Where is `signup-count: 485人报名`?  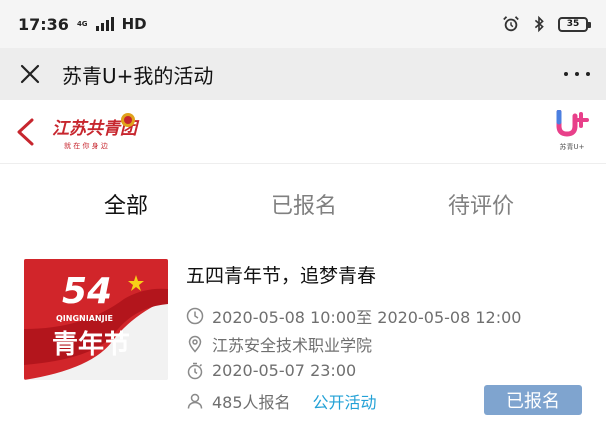 signup-count: 485人报名 is located at coordinates (251, 402).